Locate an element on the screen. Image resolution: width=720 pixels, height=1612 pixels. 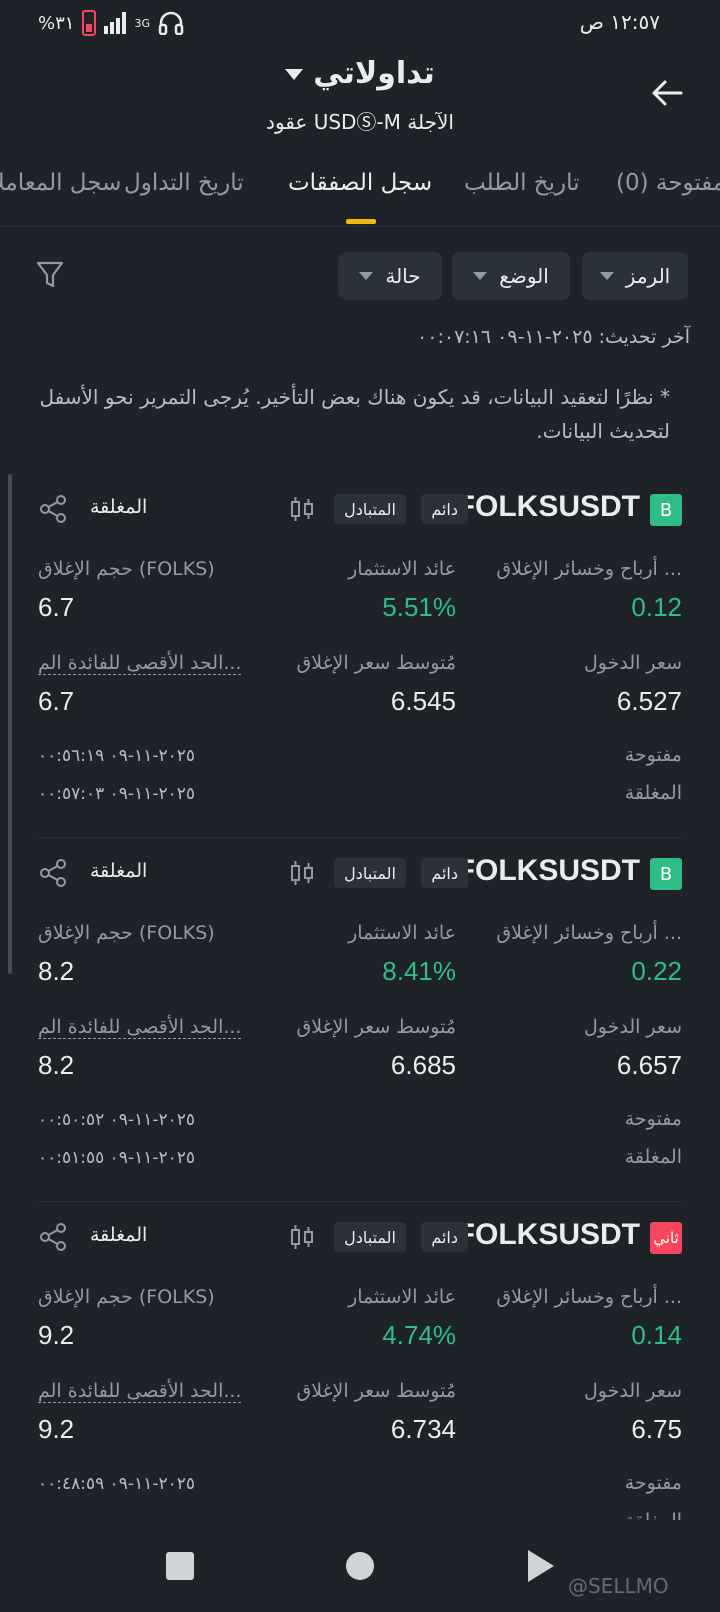
filter-status: حالة is located at coordinates (390, 276).